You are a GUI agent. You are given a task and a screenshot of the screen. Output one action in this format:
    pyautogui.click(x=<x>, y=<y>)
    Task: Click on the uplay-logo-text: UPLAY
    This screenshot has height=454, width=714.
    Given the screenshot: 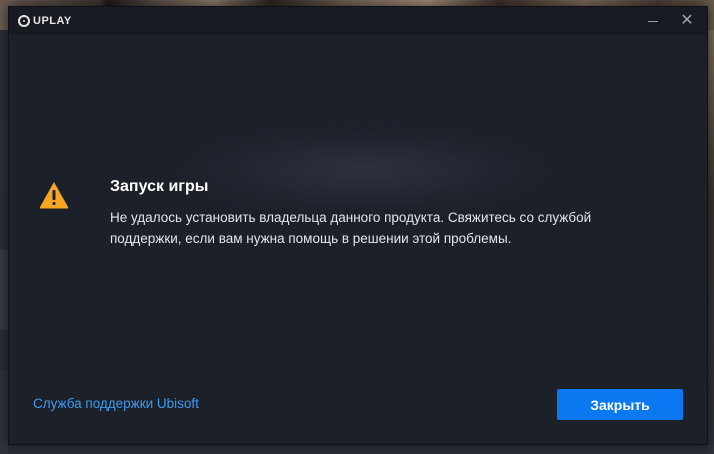 What is the action you would take?
    pyautogui.click(x=52, y=21)
    